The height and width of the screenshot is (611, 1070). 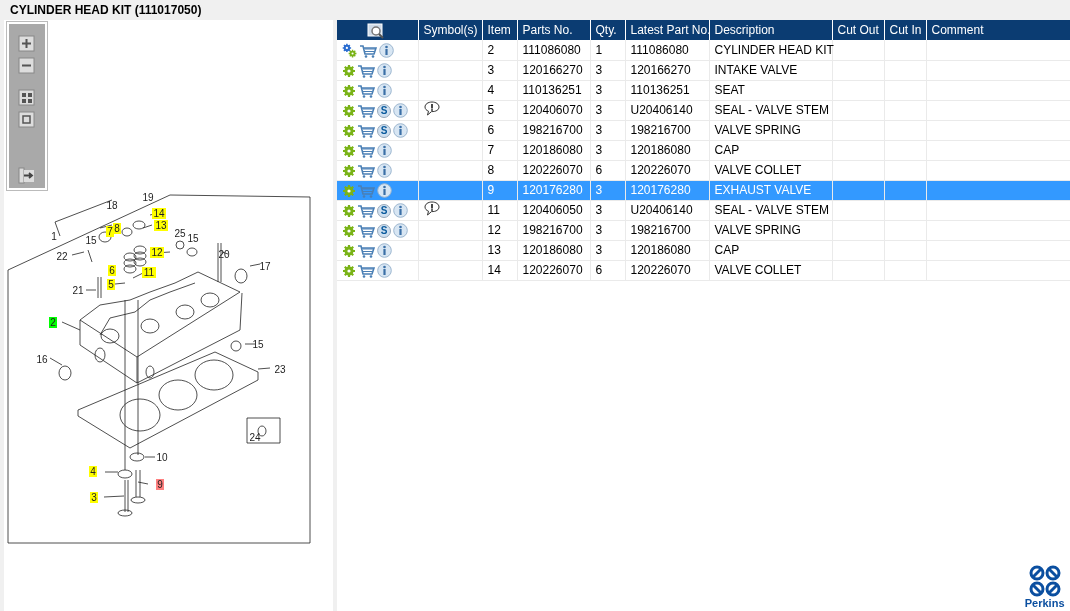 I want to click on parts-row: S 6 198216700 3 198216700 VALVE SPRING, so click(x=703, y=130).